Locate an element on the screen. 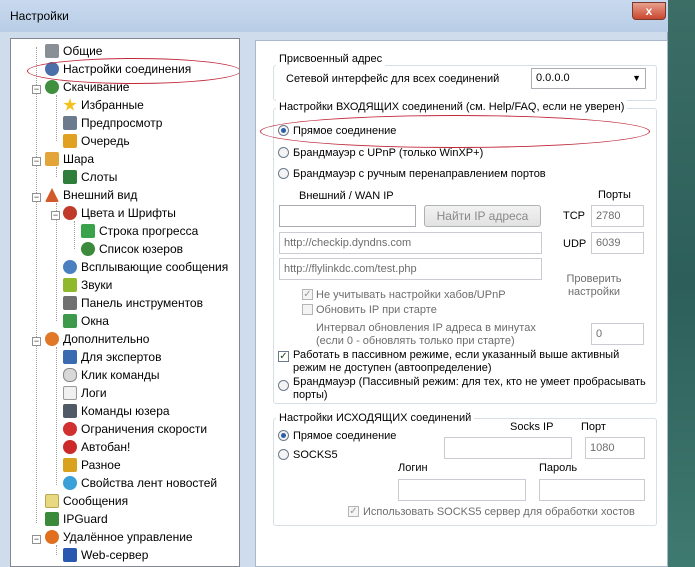 The height and width of the screenshot is (567, 695). selection-highlight-ellipse is located at coordinates (133, 71).